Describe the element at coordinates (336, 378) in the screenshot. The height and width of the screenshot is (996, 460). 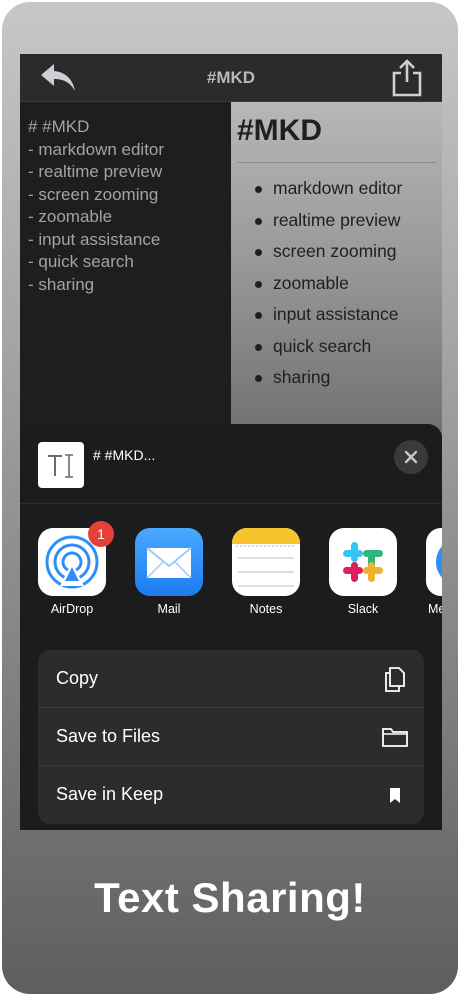
I see `preview-list-item: sharing` at that location.